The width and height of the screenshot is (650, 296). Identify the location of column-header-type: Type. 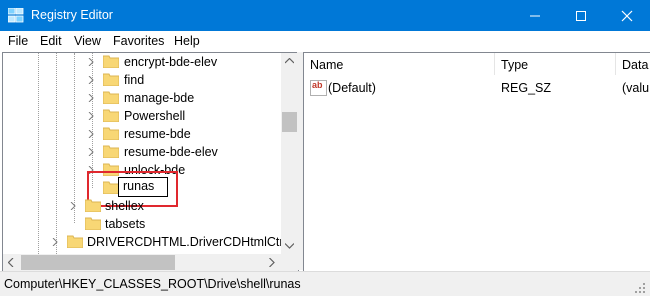
(555, 64).